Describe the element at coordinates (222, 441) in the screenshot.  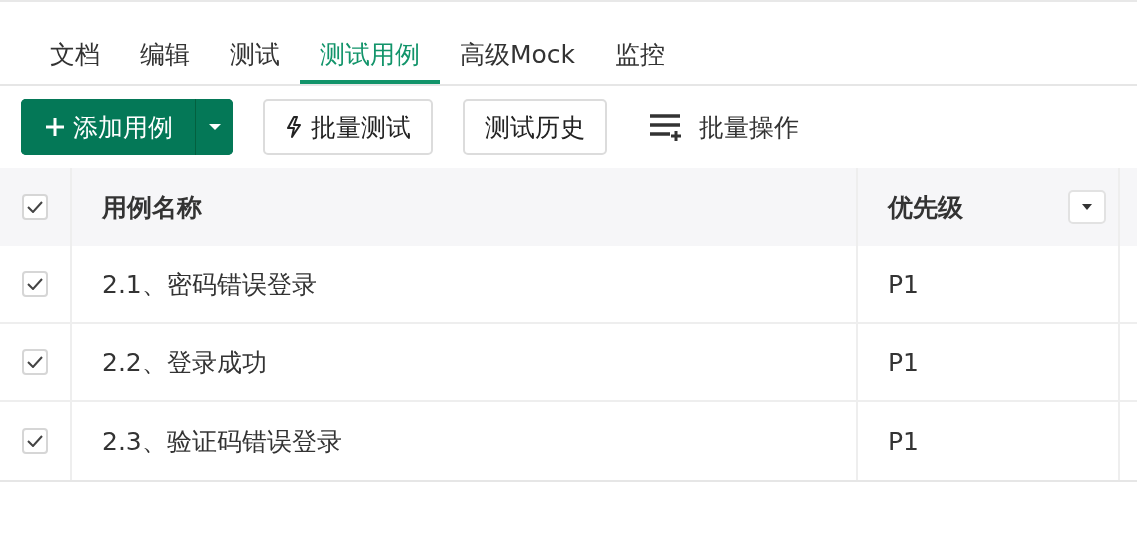
I see `table-cell-text: 2.3、验证码错误登录` at that location.